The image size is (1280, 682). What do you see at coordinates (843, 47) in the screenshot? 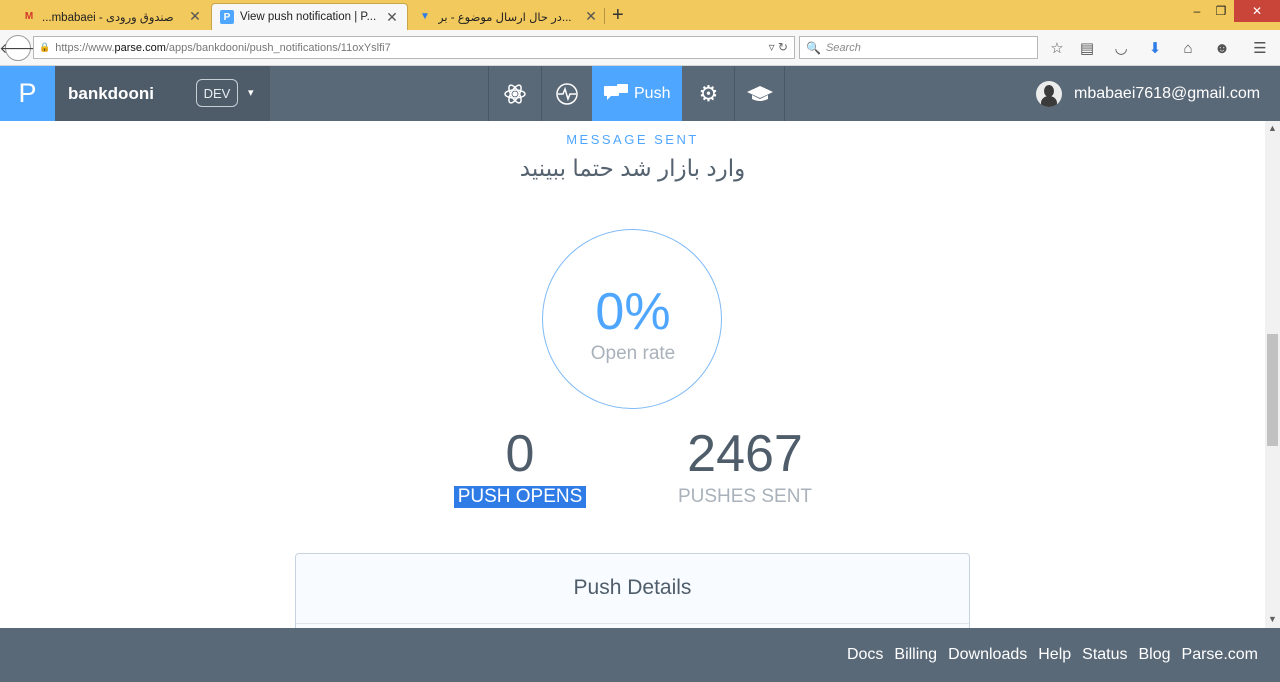
I see `search-placeholder: Search` at bounding box center [843, 47].